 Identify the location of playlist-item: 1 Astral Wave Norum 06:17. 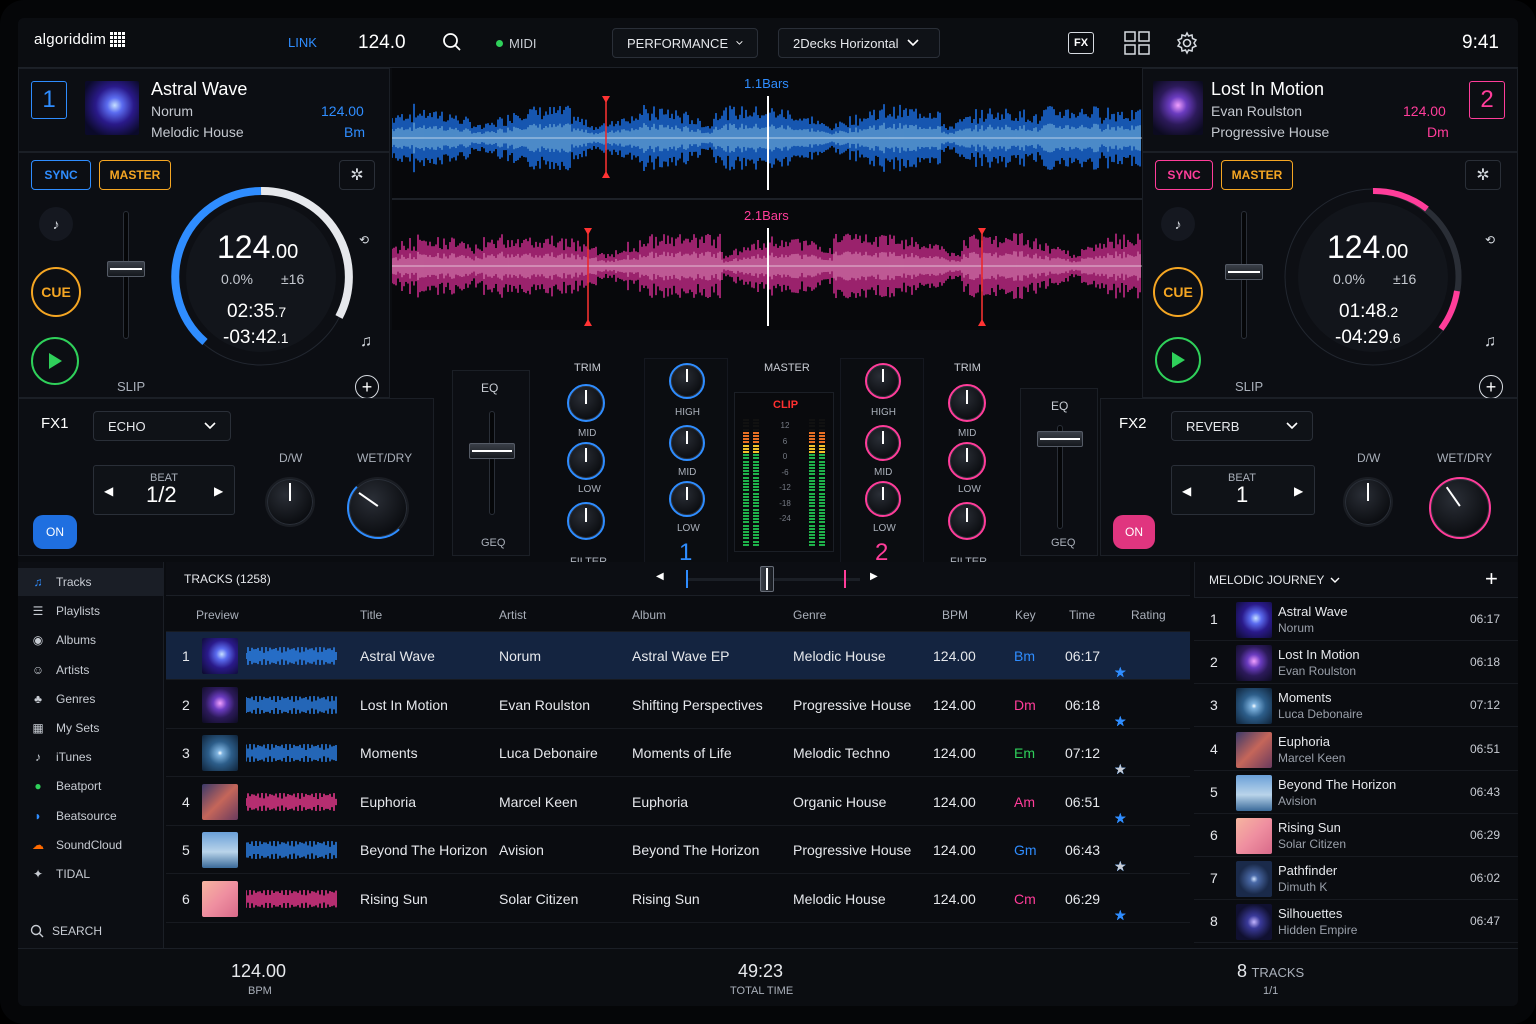
(1356, 619).